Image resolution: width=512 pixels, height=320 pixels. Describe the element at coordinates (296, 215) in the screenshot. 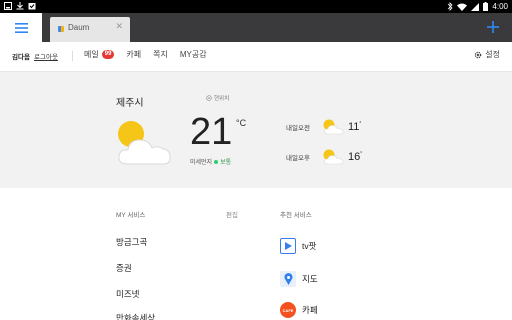

I see `recommended-services-title: 추천 서비스` at that location.